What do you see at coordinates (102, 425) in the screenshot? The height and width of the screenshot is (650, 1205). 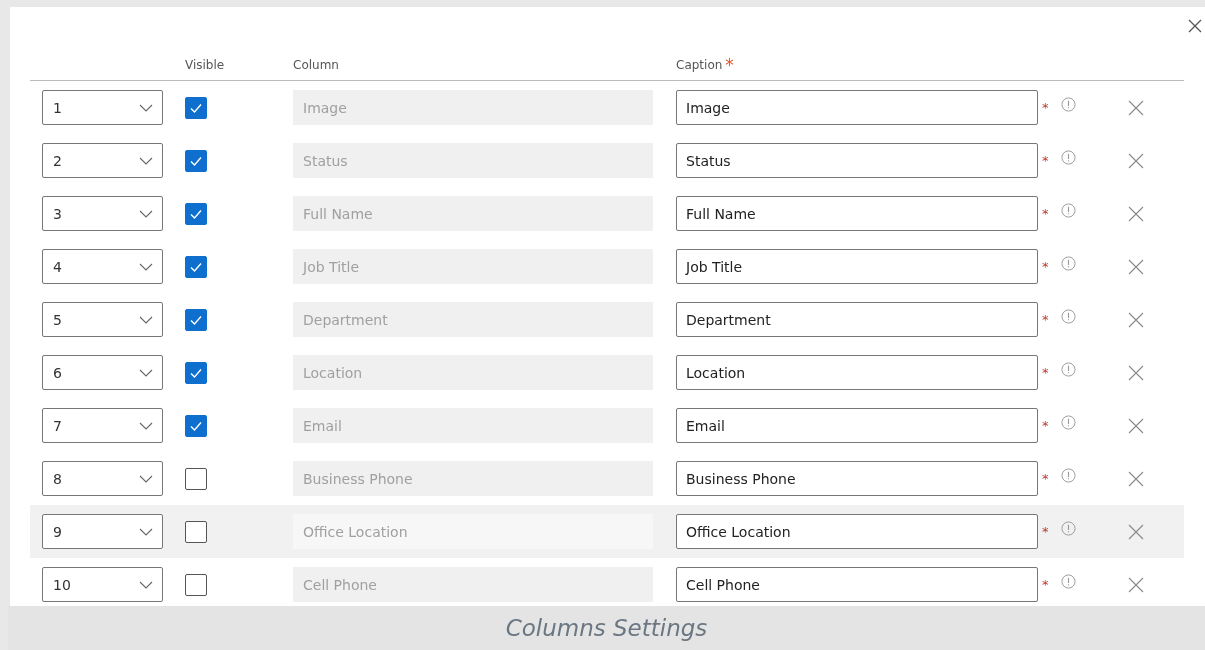 I see `order-dropdown: 7` at bounding box center [102, 425].